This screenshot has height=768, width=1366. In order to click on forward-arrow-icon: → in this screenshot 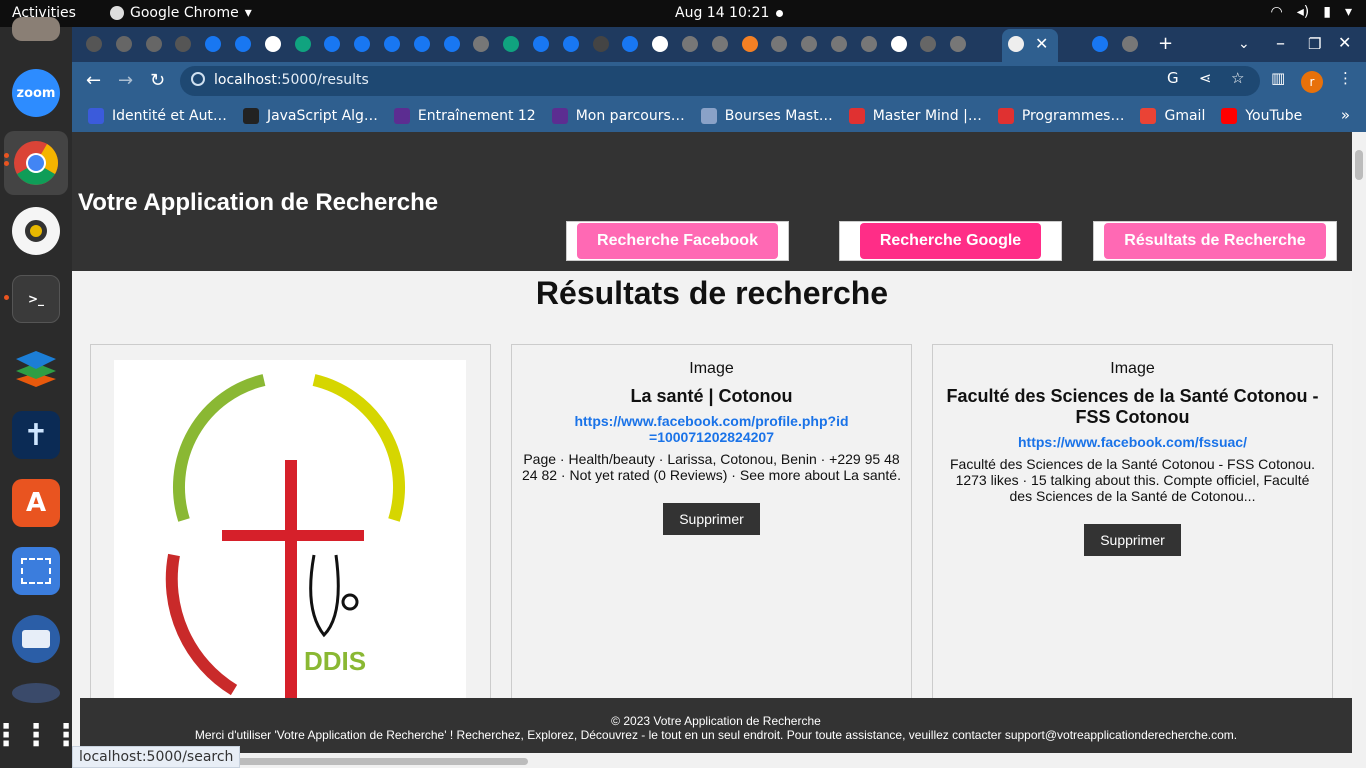, I will do `click(125, 80)`.